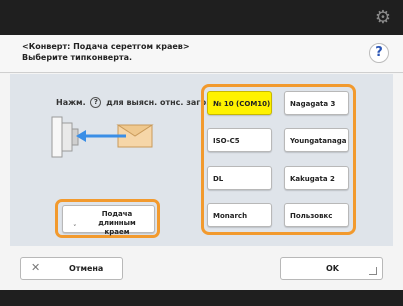 The width and height of the screenshot is (403, 306). Describe the element at coordinates (201, 17) in the screenshot. I see `top-bar: ⚙` at that location.